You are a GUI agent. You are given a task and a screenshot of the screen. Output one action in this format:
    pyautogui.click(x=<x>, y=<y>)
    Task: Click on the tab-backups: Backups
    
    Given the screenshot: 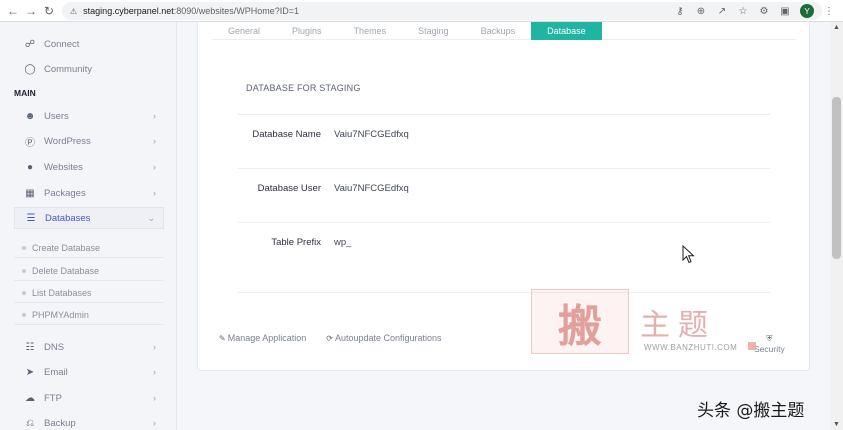 What is the action you would take?
    pyautogui.click(x=498, y=31)
    